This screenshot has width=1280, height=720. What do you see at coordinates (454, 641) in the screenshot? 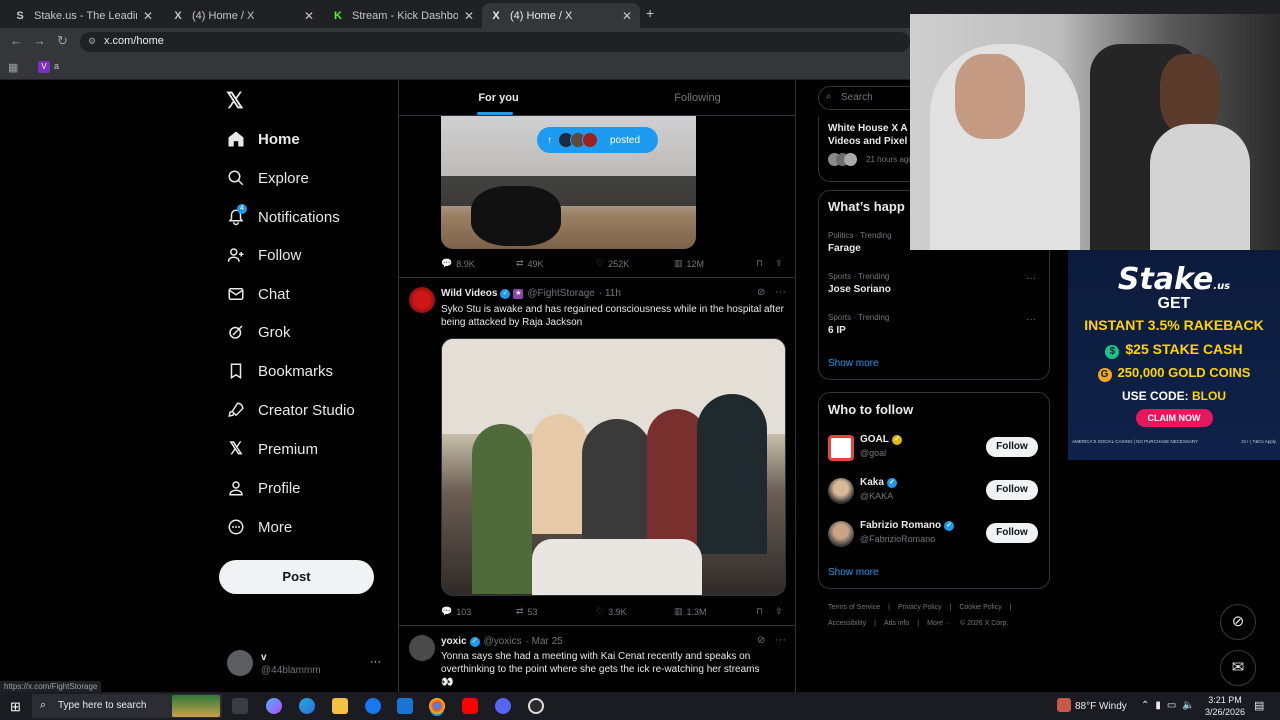
I see `tweet-author-name: yoxic` at bounding box center [454, 641].